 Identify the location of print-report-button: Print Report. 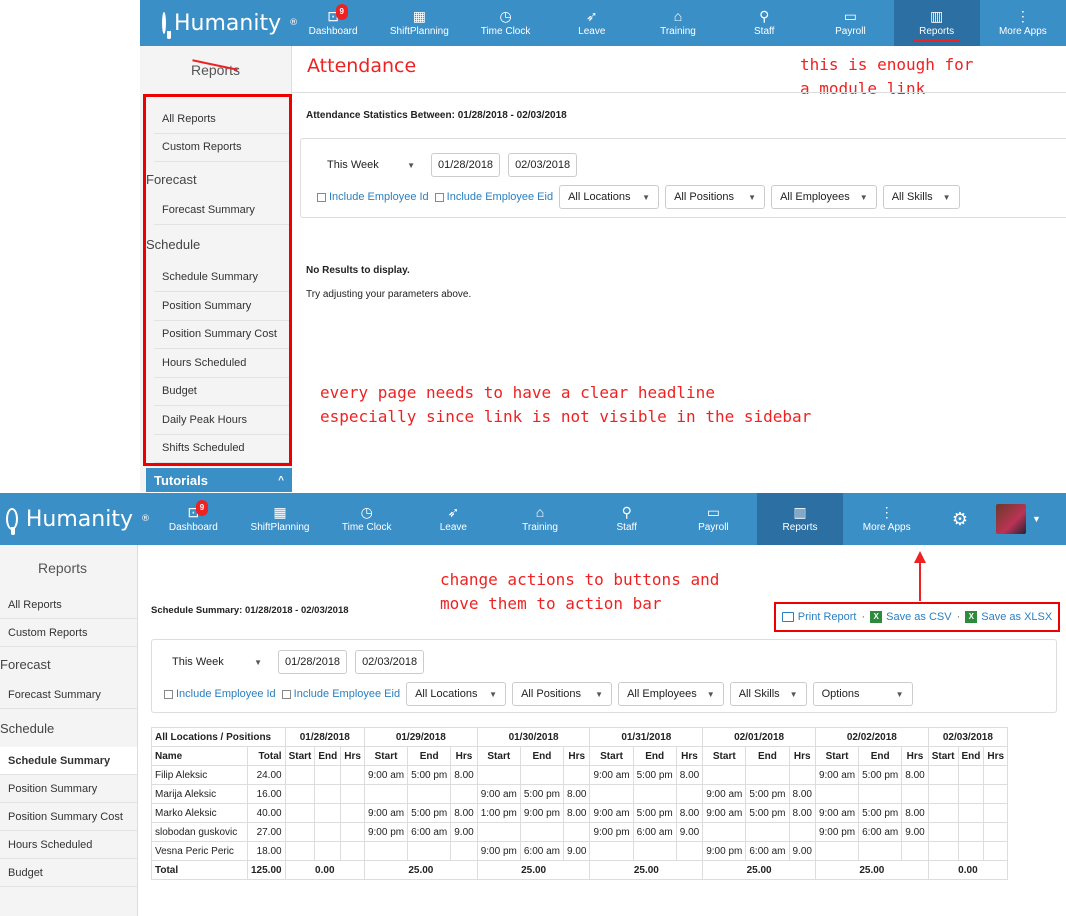
(819, 617).